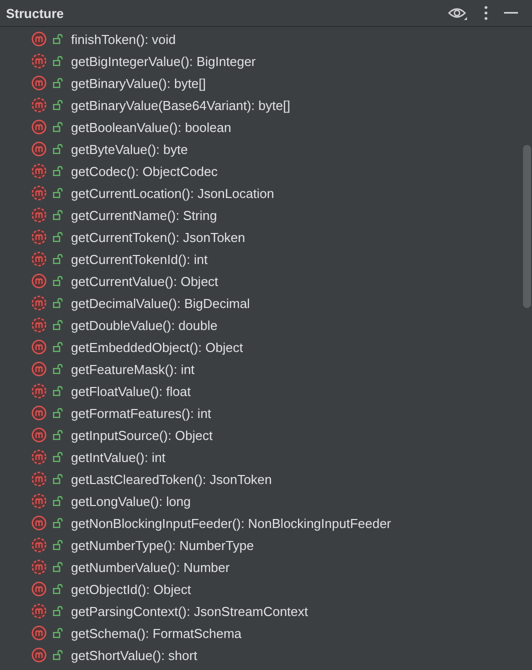 The width and height of the screenshot is (532, 670). Describe the element at coordinates (511, 13) in the screenshot. I see `minimize-icon` at that location.